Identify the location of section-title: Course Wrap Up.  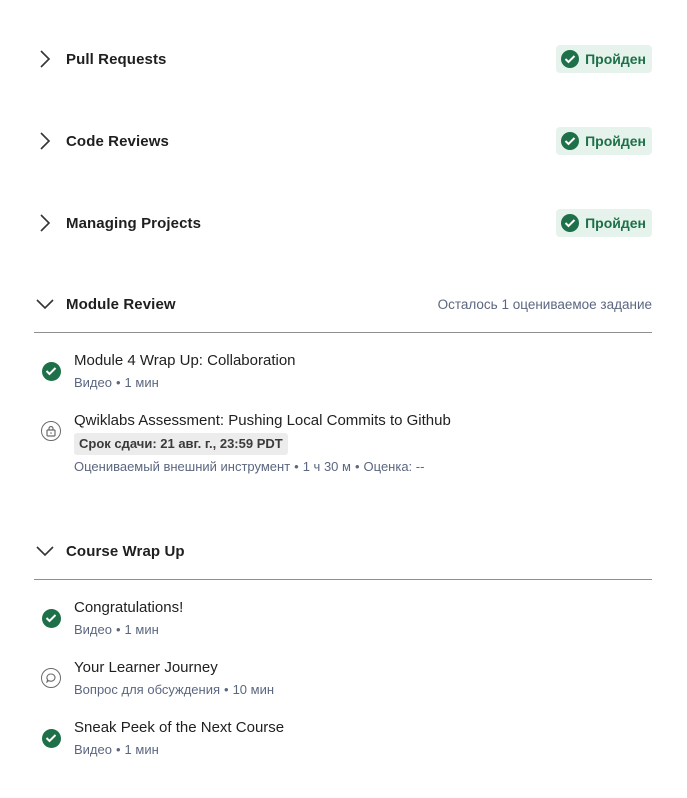
(125, 551).